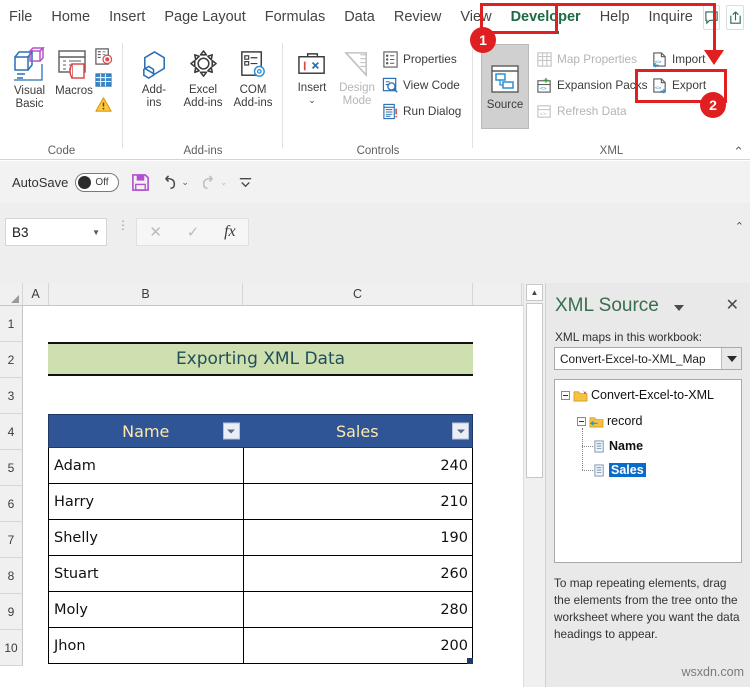  I want to click on row-header-6: 6, so click(11, 504).